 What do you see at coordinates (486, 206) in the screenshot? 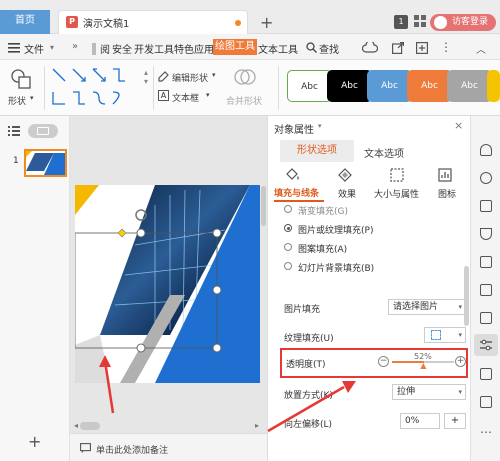
I see `animation-icon` at bounding box center [486, 206].